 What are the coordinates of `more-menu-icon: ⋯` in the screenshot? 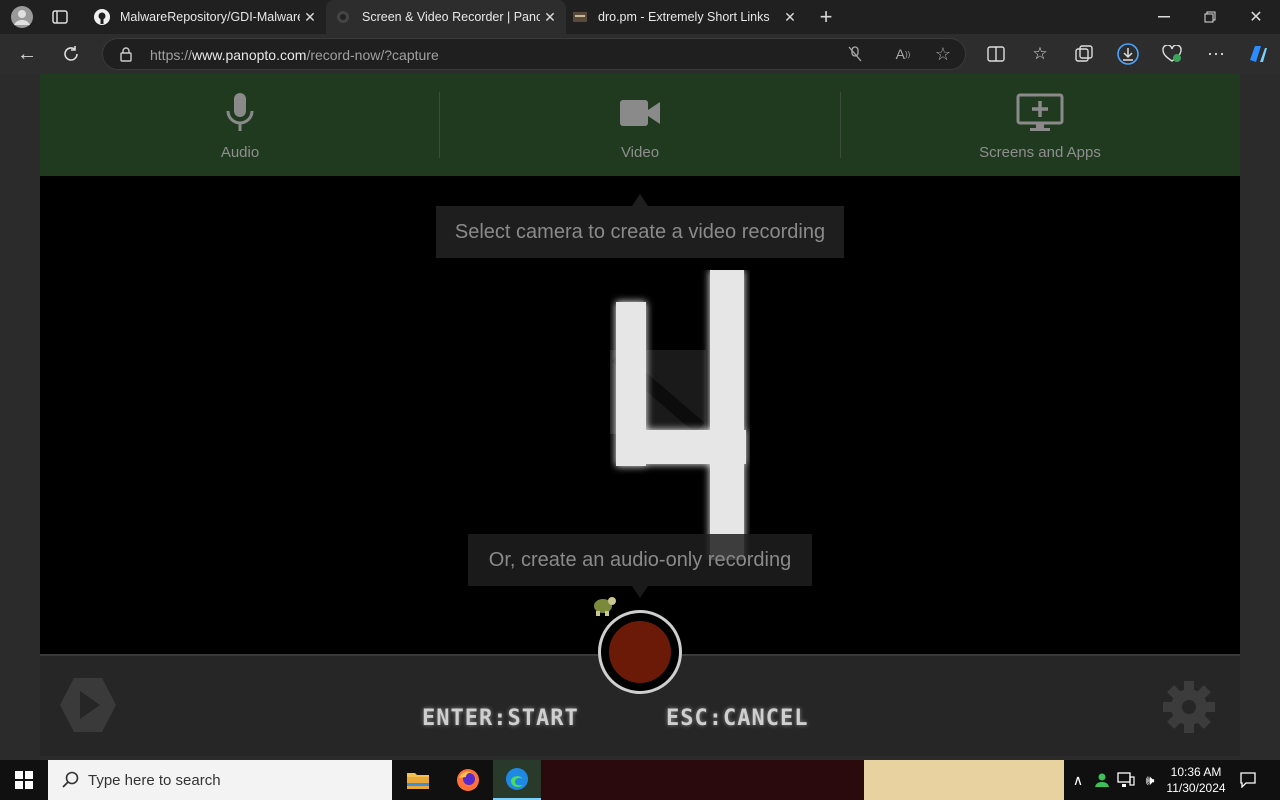 It's located at (1216, 54).